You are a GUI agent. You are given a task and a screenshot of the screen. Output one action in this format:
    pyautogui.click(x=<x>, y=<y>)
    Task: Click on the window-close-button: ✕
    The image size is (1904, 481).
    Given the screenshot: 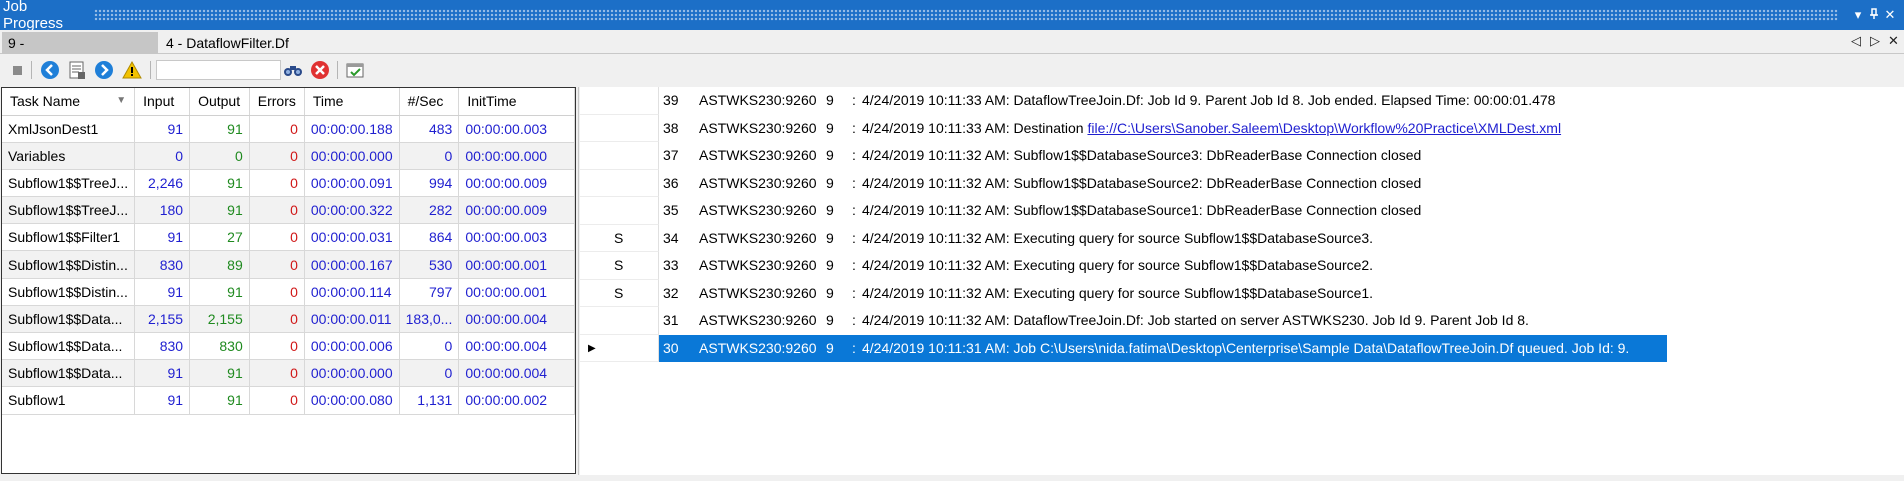 What is the action you would take?
    pyautogui.click(x=1890, y=15)
    